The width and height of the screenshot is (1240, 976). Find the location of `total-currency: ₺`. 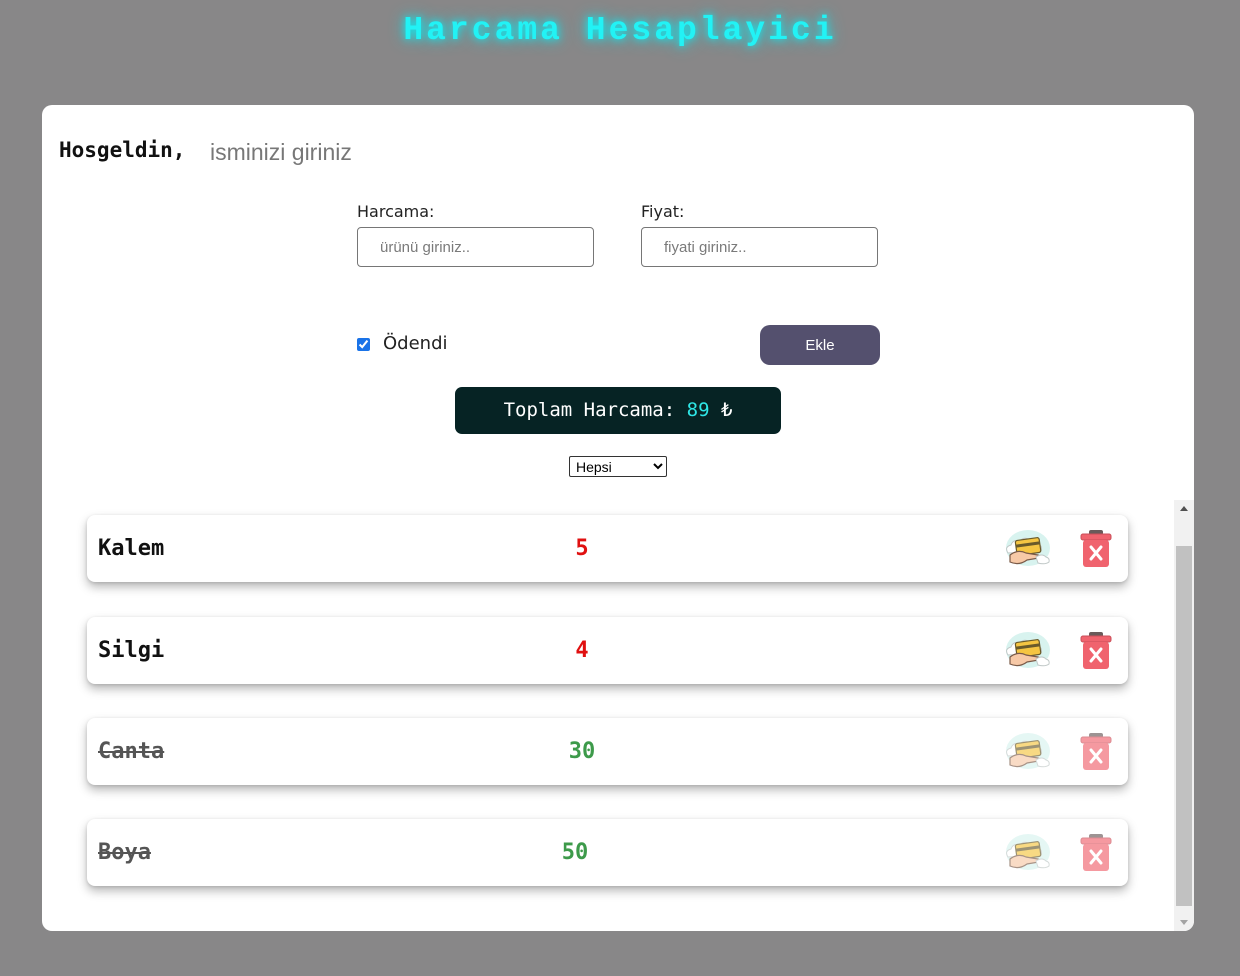

total-currency: ₺ is located at coordinates (726, 410).